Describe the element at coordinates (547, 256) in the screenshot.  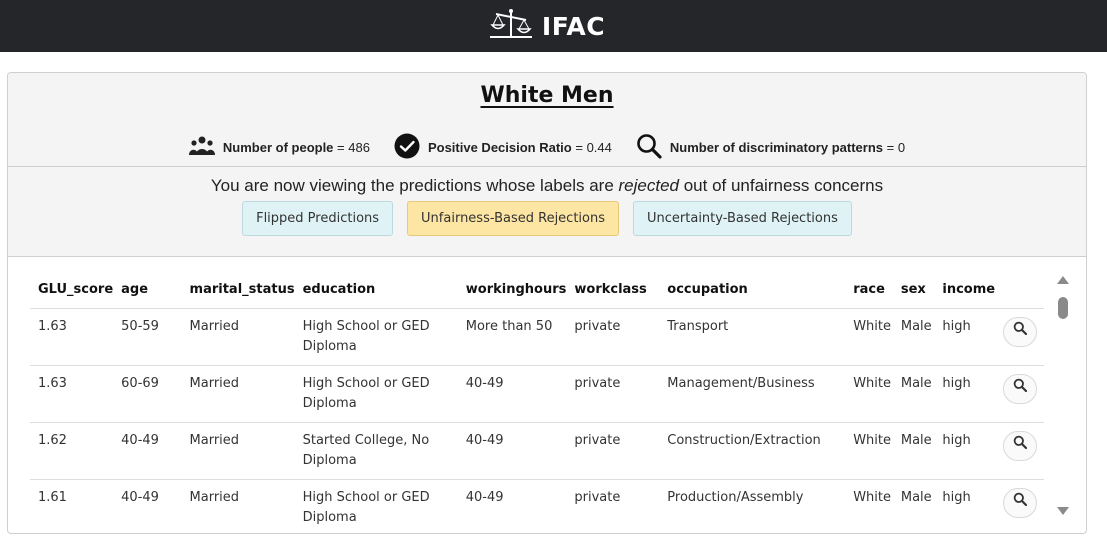
I see `header-bottom-divider` at that location.